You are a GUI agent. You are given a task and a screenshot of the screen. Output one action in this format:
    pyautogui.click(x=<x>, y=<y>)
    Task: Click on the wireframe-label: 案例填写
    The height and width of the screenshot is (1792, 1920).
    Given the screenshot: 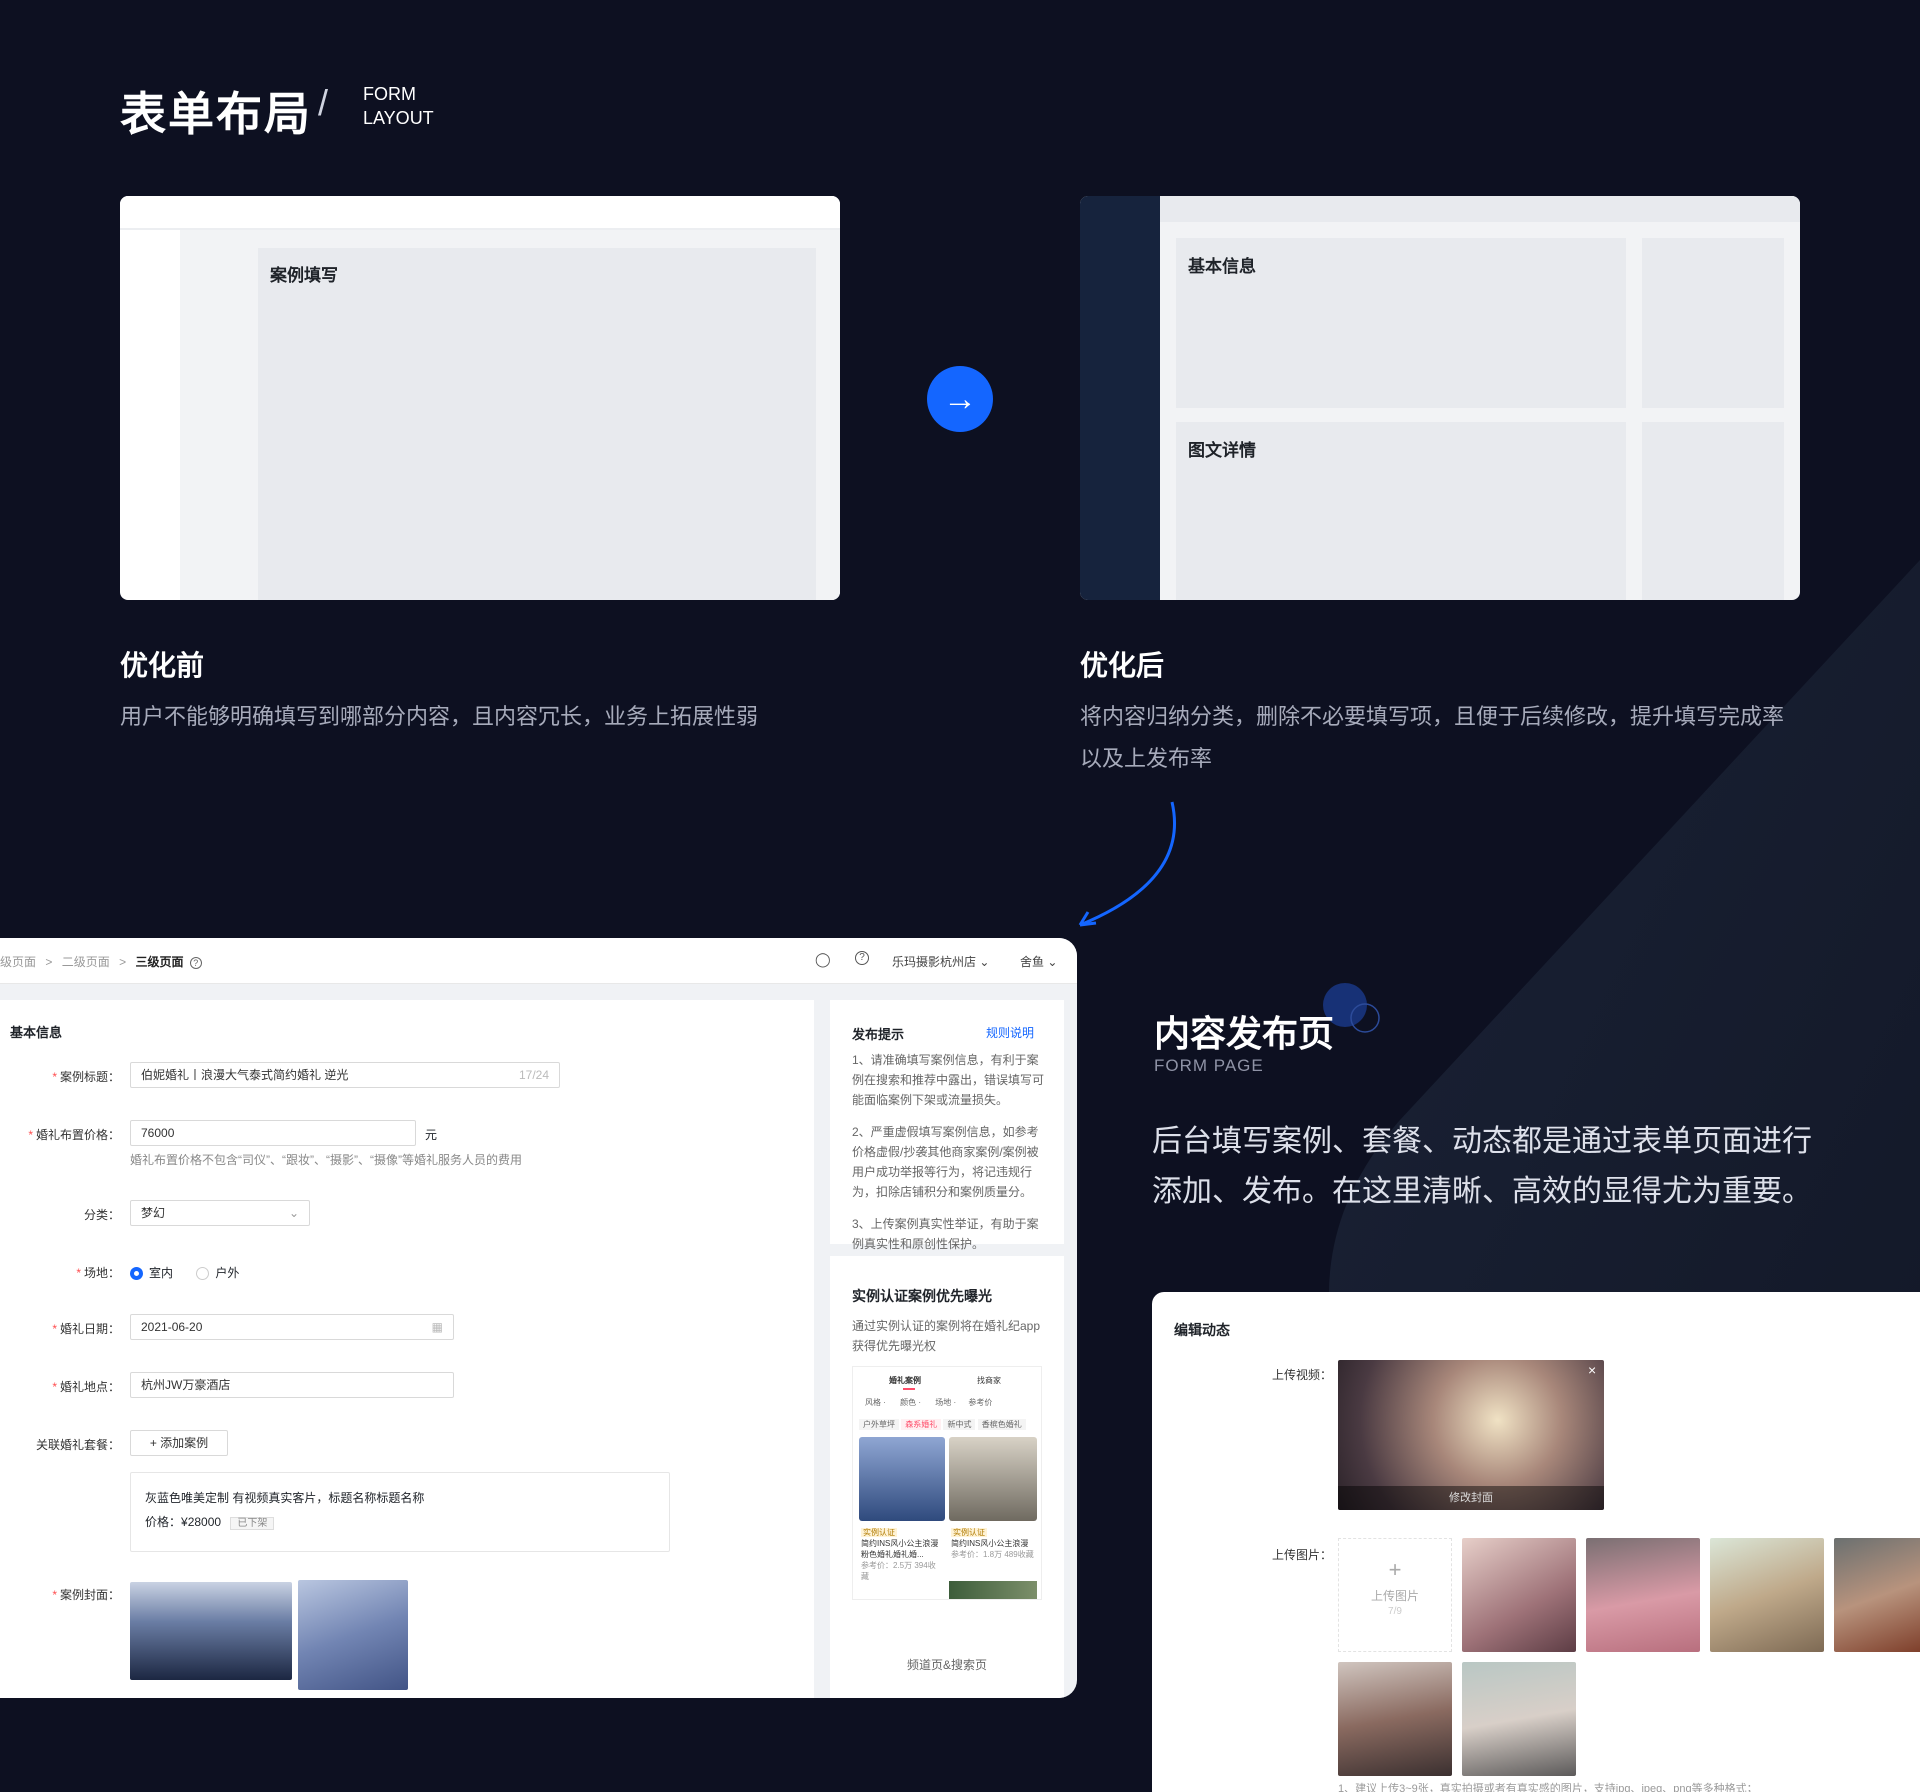 What is the action you would take?
    pyautogui.click(x=304, y=275)
    